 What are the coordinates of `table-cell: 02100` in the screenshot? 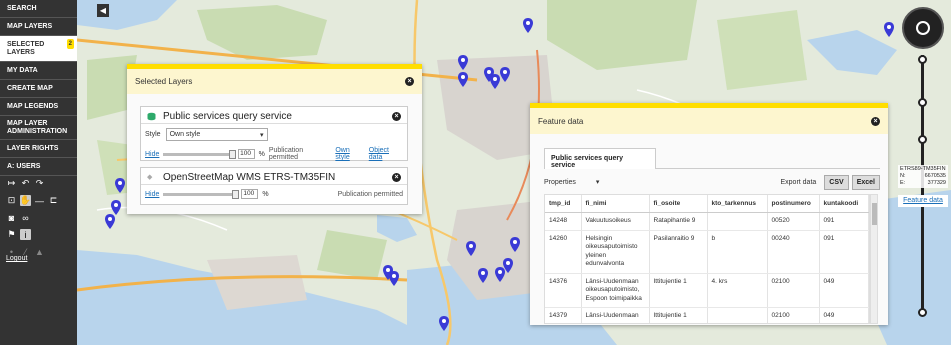 It's located at (793, 290).